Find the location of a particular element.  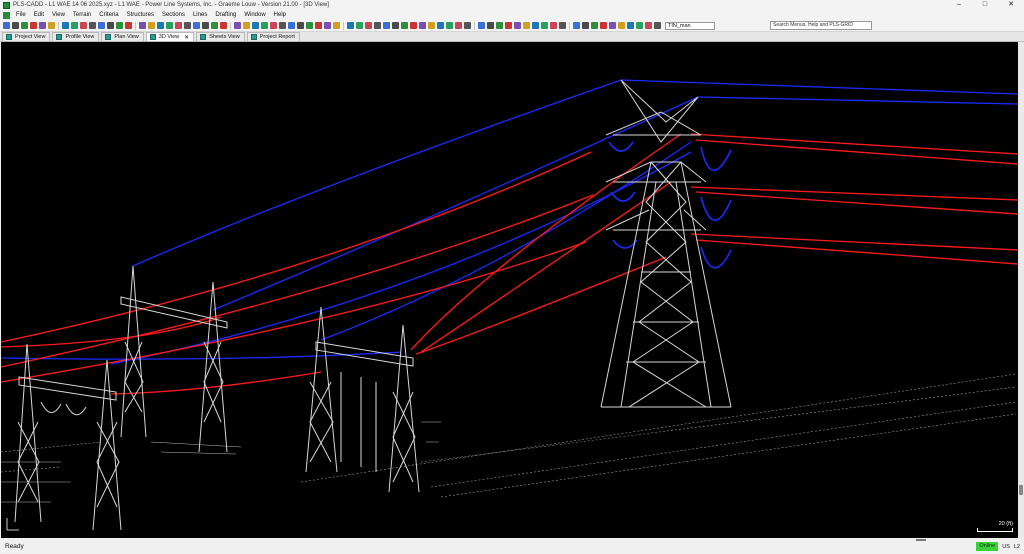

close-tab-icon: ✕ is located at coordinates (186, 37).